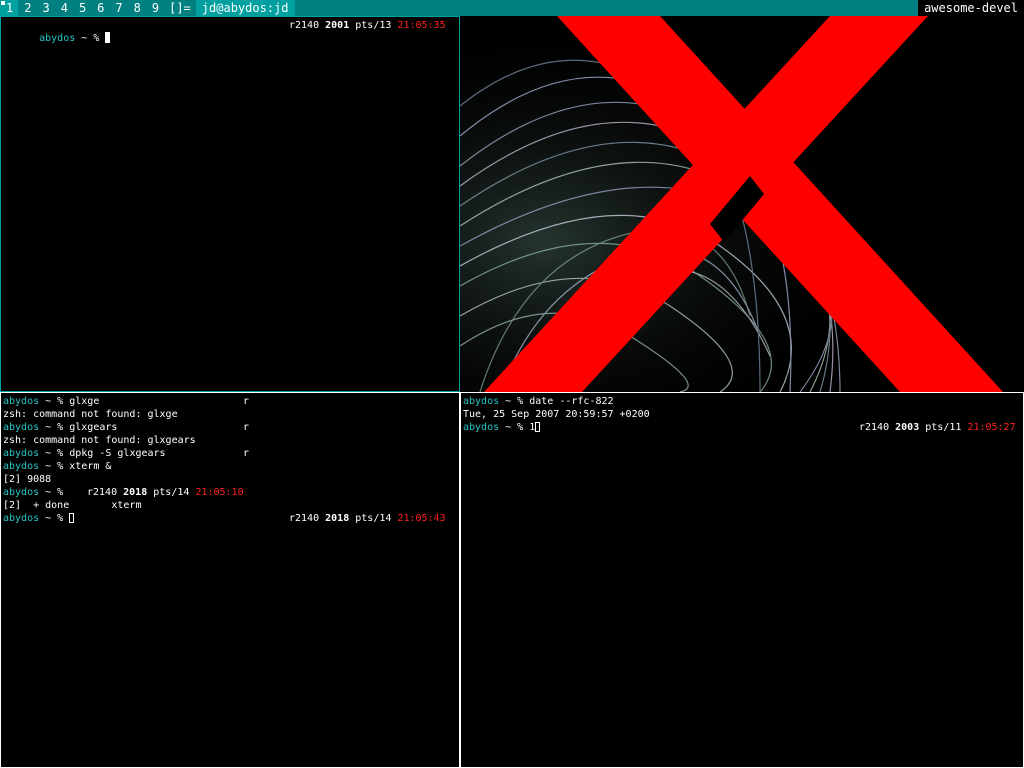  Describe the element at coordinates (230, 453) in the screenshot. I see `prompt-line: abydos ~ % dpkg -S glxgears r` at that location.